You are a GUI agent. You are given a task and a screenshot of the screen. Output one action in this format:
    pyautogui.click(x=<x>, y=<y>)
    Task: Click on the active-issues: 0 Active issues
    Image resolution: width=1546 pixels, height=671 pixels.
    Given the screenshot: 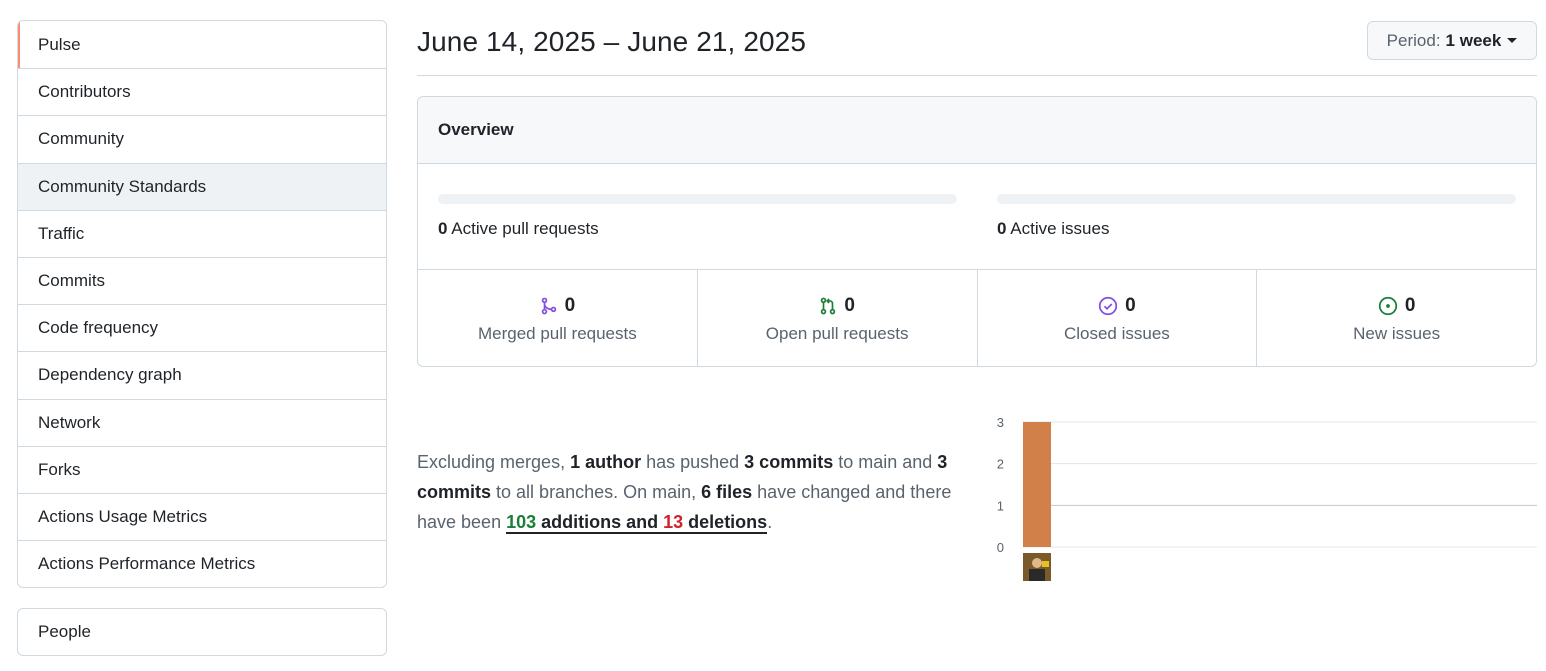 What is the action you would take?
    pyautogui.click(x=1256, y=216)
    